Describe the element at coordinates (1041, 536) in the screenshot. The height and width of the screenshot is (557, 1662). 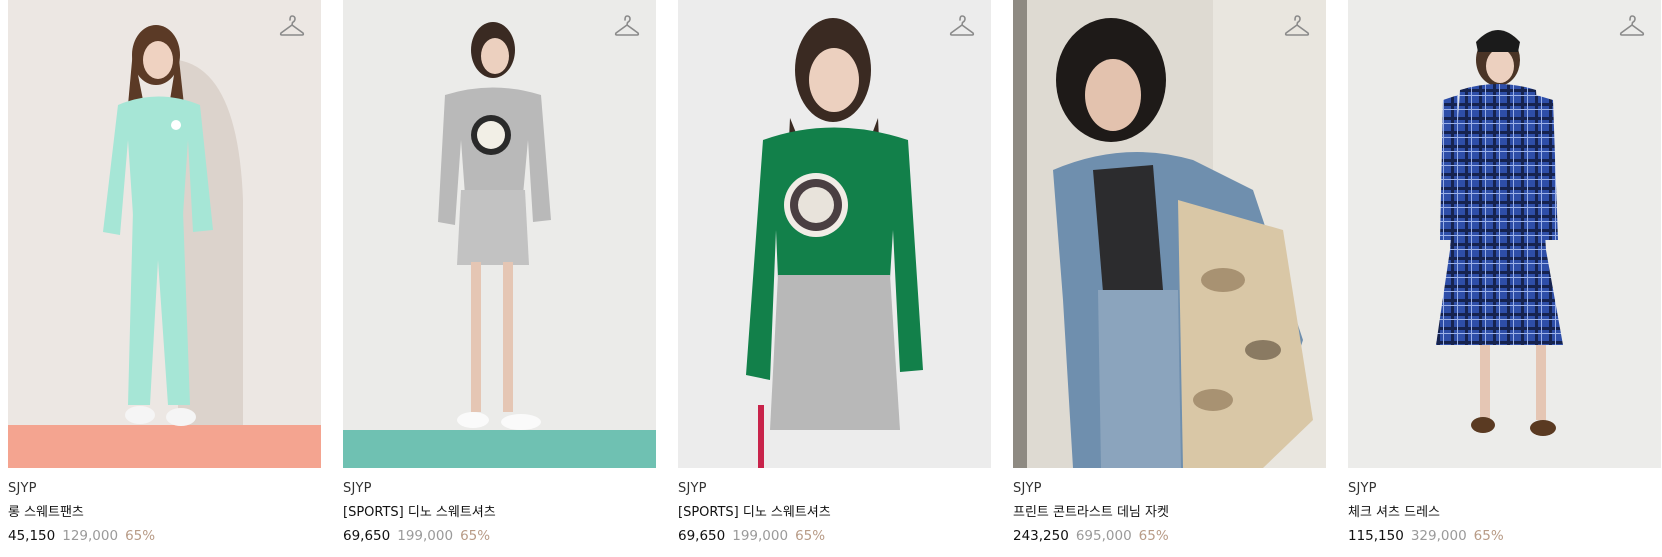
I see `sale-price: 243,250` at that location.